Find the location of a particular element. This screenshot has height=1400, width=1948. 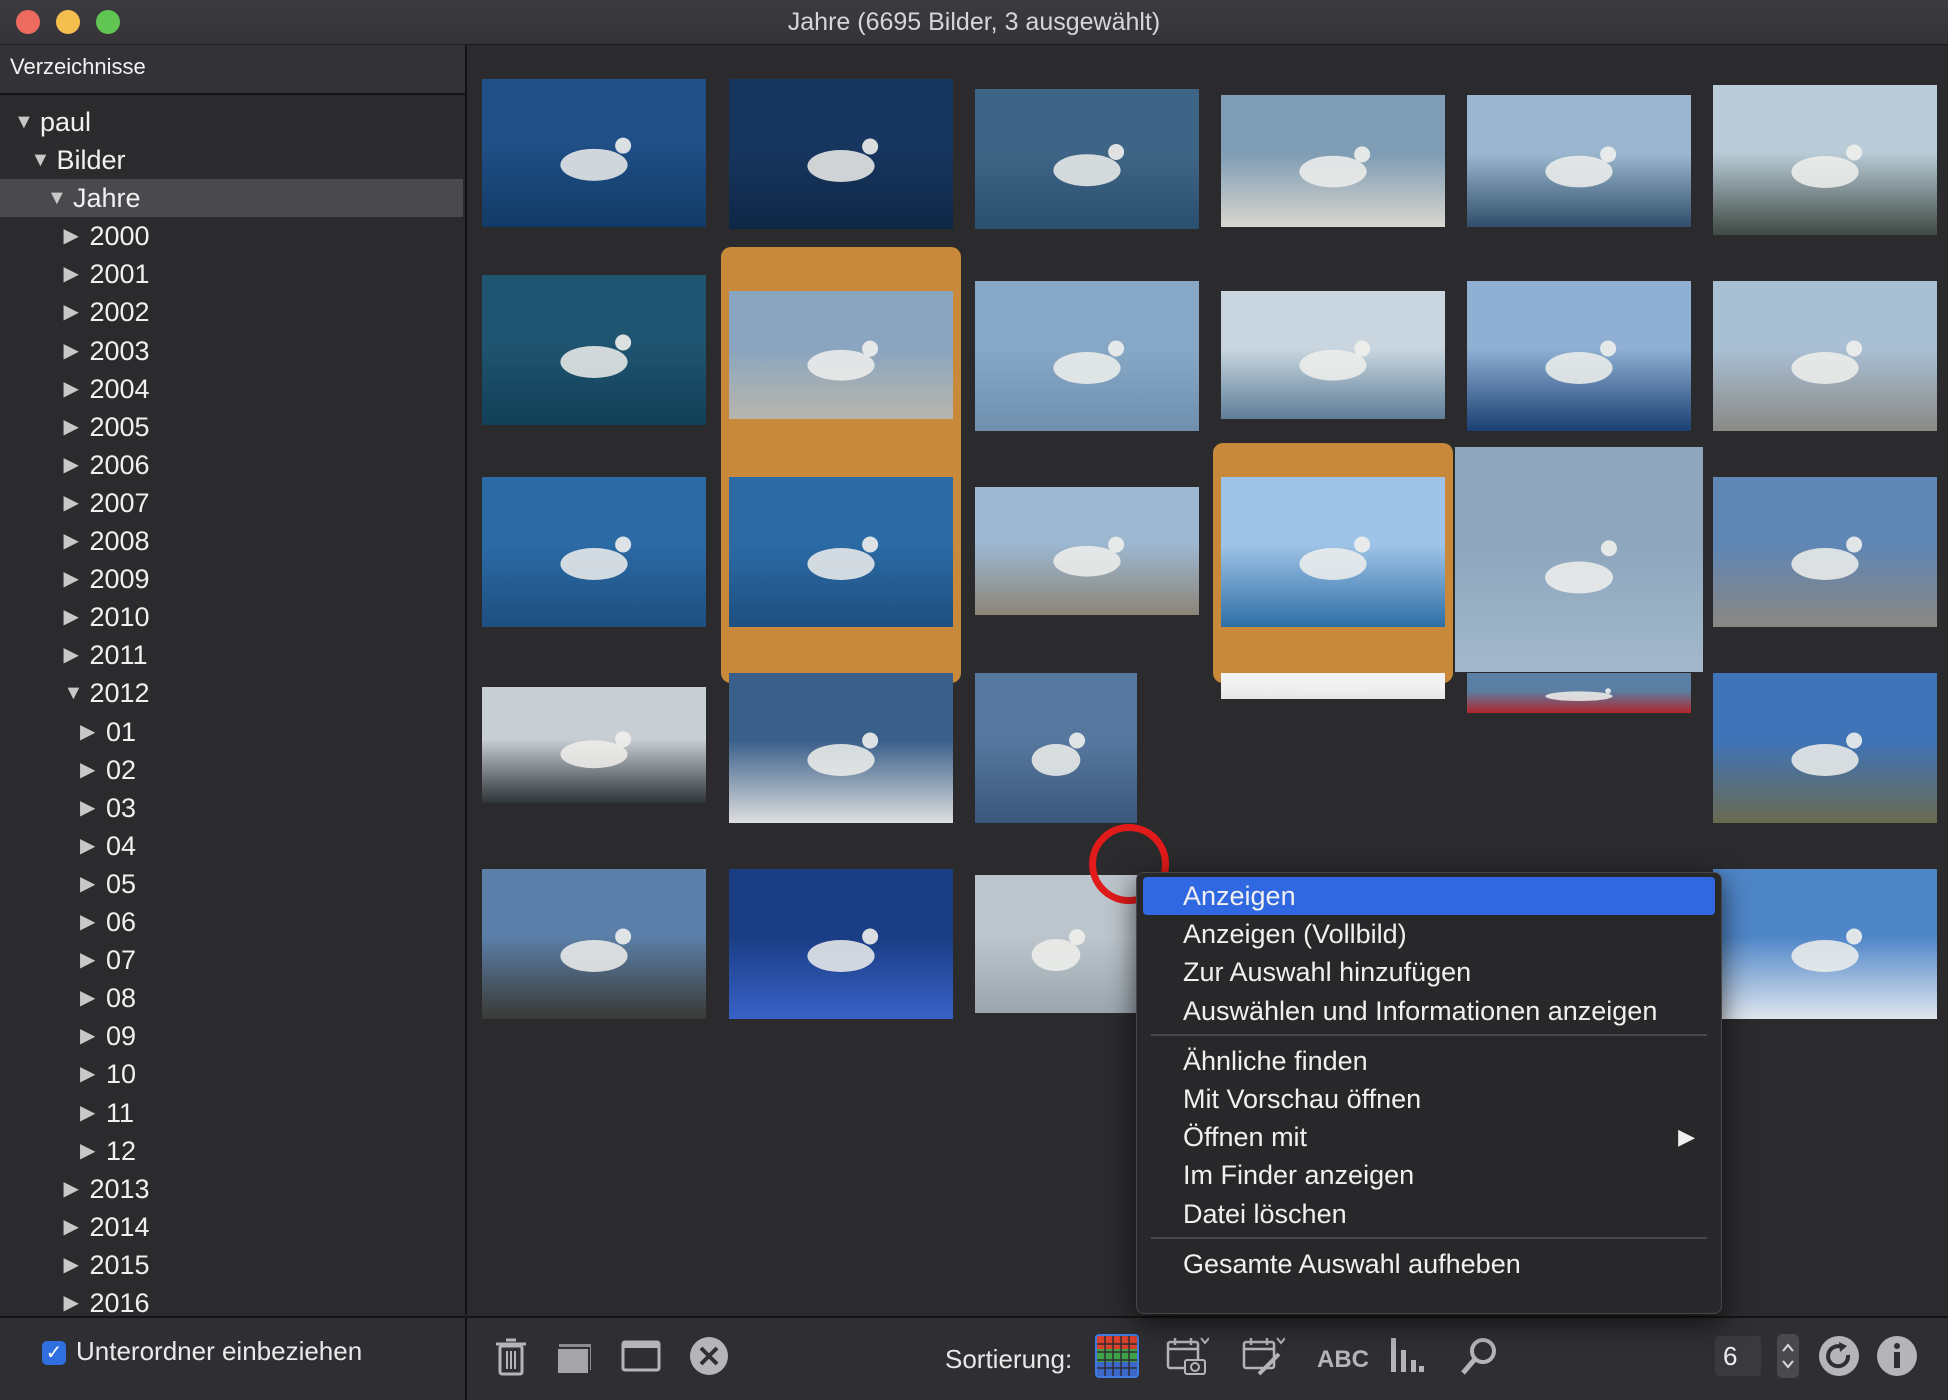

tree-item-2009: ▶ 2009 is located at coordinates (231, 579).